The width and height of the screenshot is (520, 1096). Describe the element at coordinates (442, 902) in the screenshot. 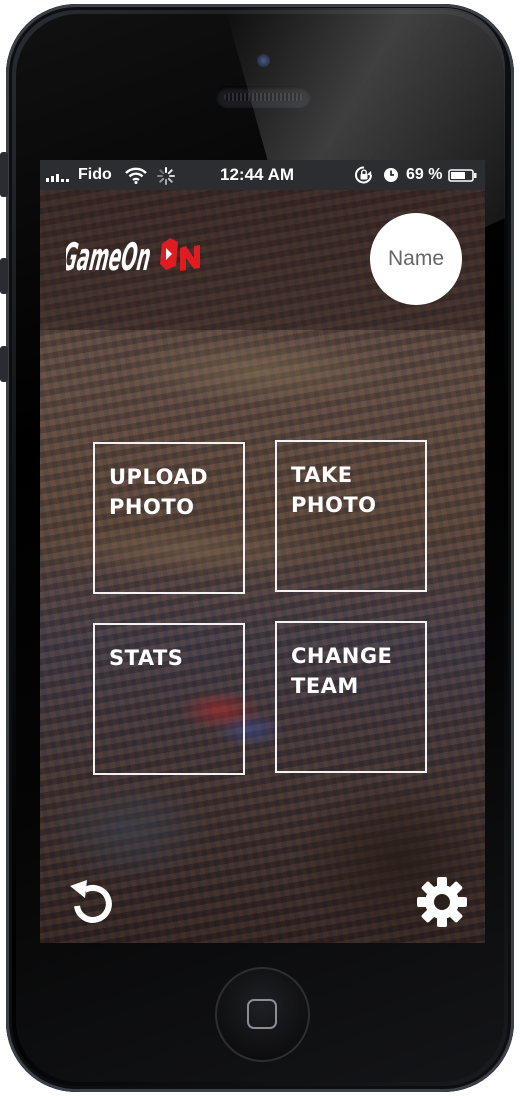

I see `gear-icon` at that location.